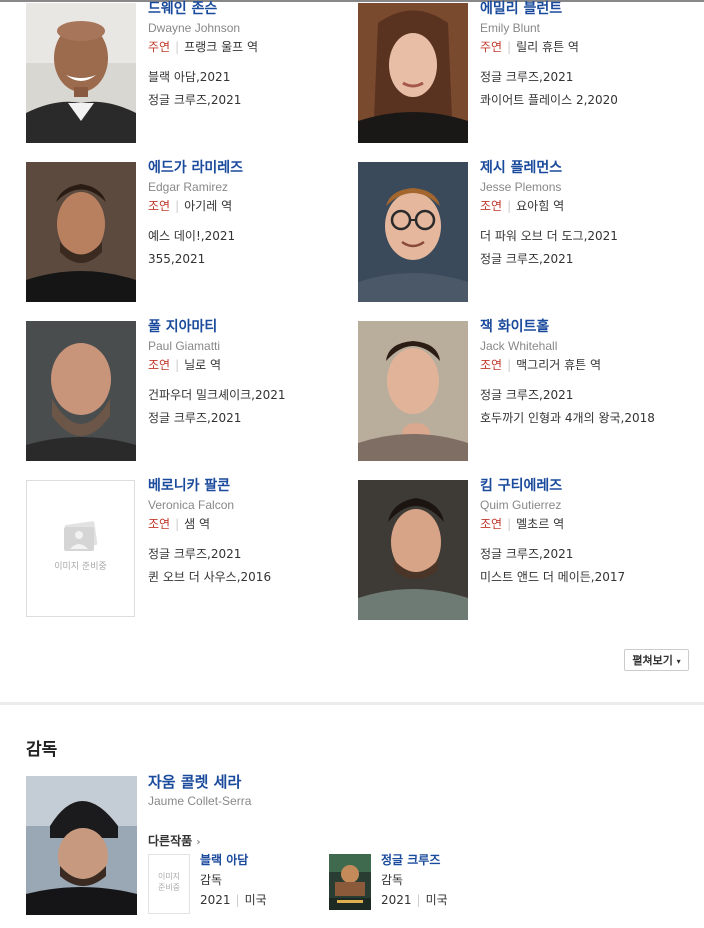 The width and height of the screenshot is (704, 928). I want to click on work-title: 블랙 아담, so click(233, 860).